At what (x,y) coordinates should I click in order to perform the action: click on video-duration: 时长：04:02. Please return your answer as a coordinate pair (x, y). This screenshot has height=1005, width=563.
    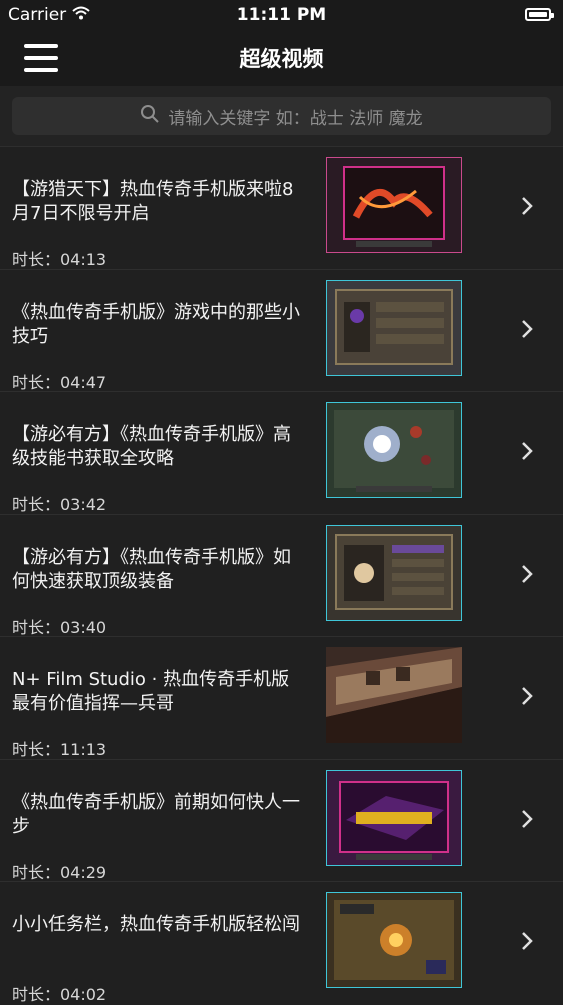
    Looking at the image, I should click on (59, 994).